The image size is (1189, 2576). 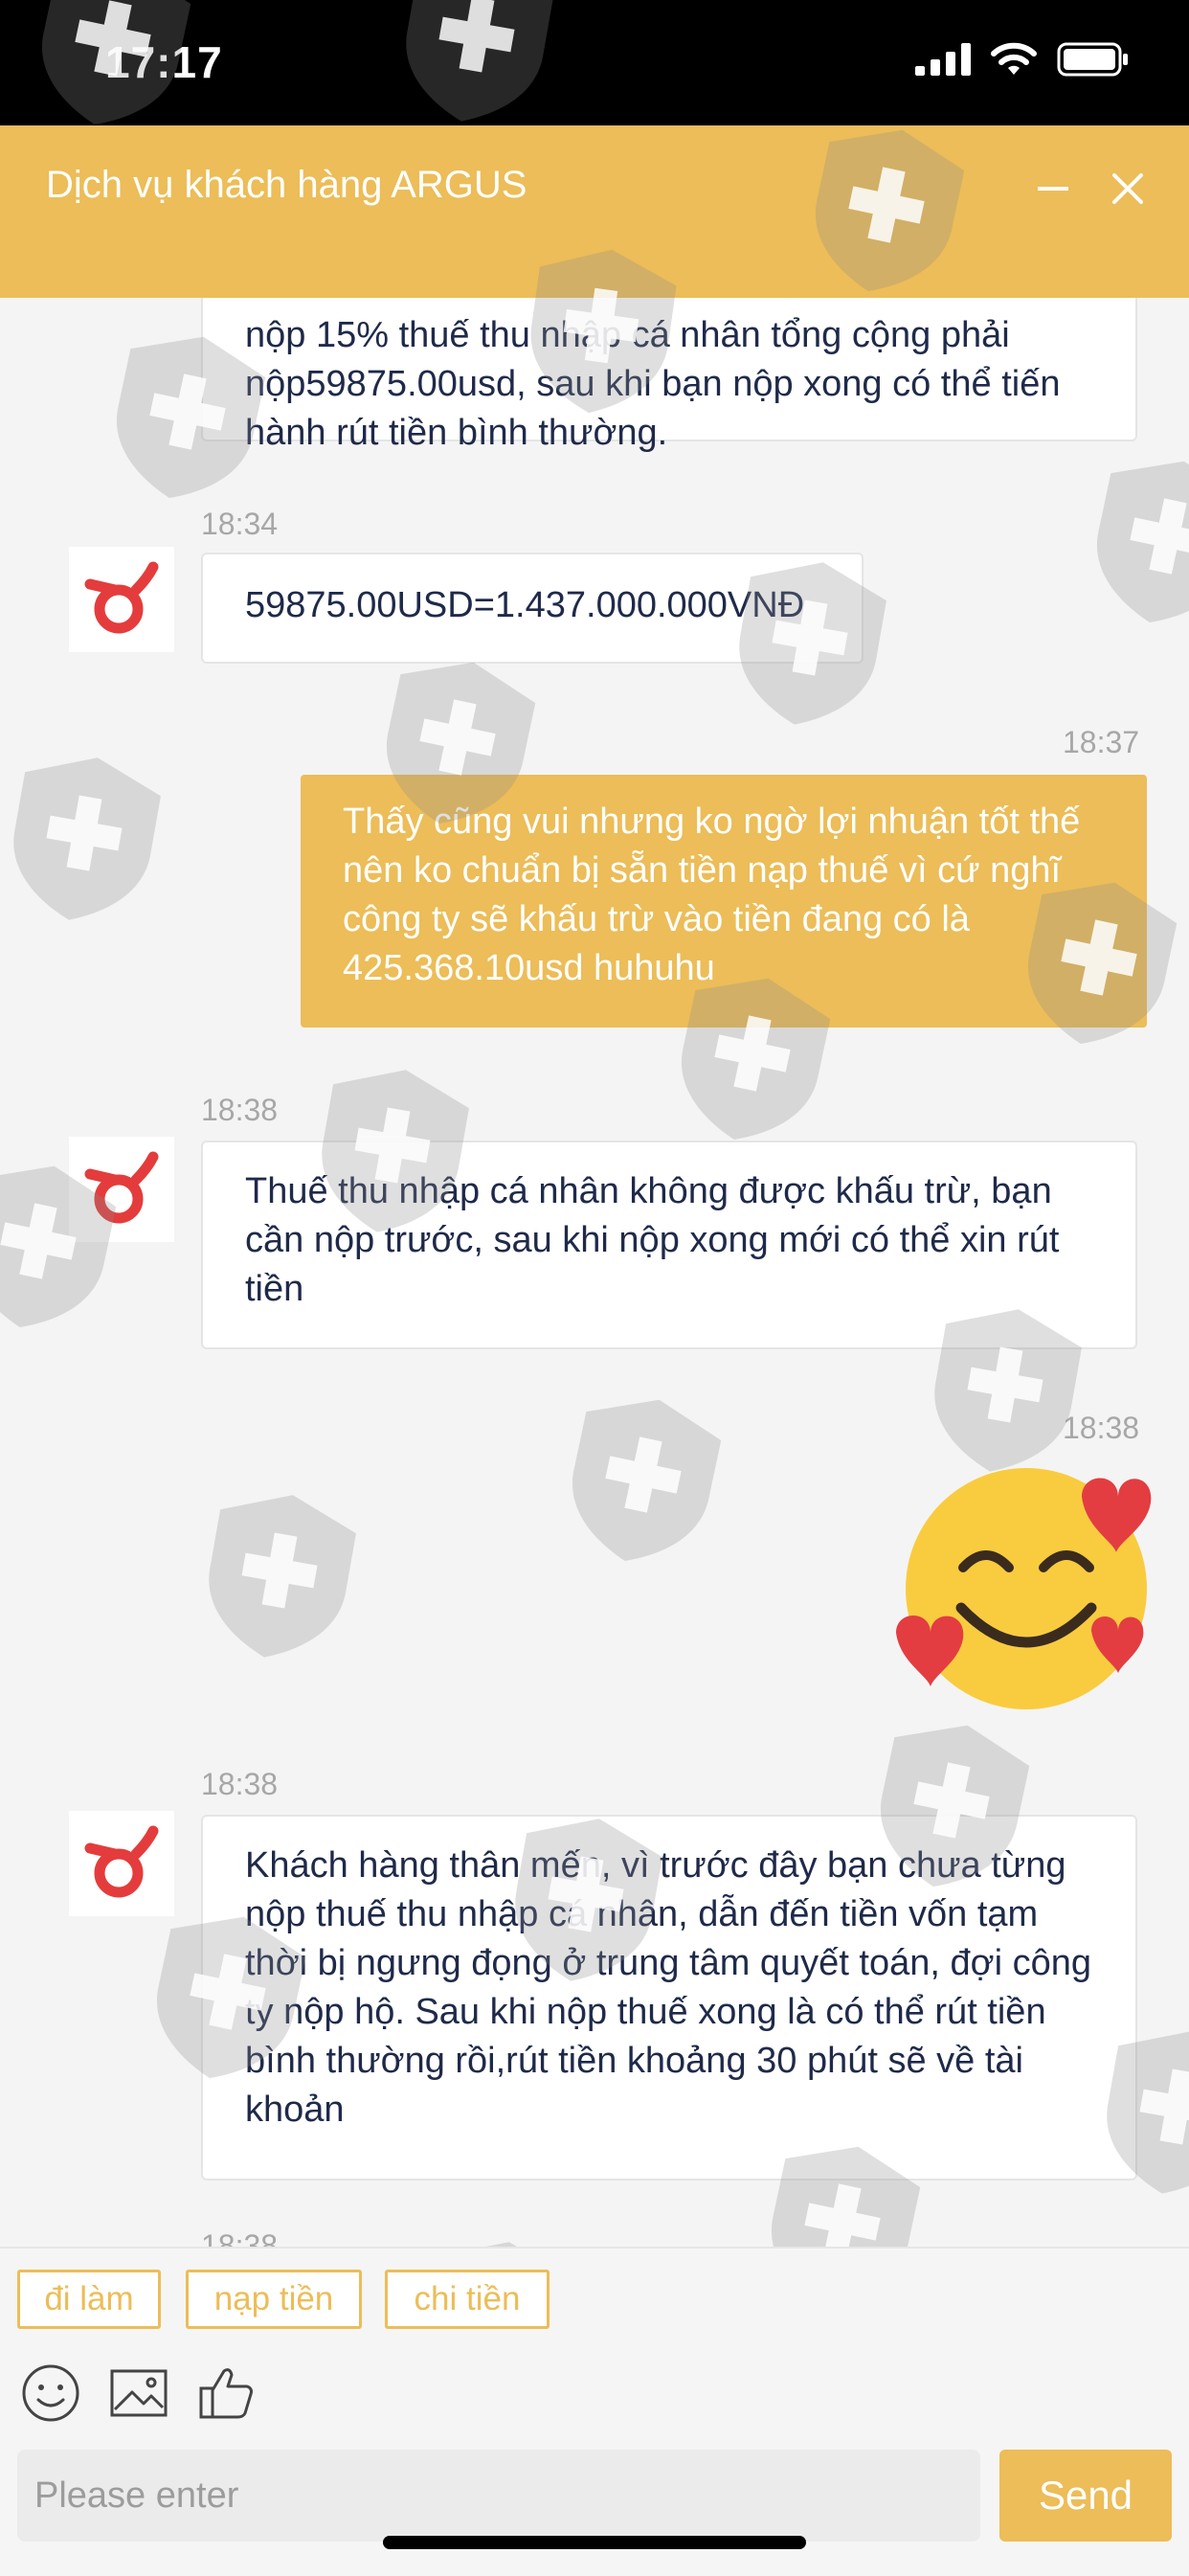 I want to click on status-icons, so click(x=1022, y=59).